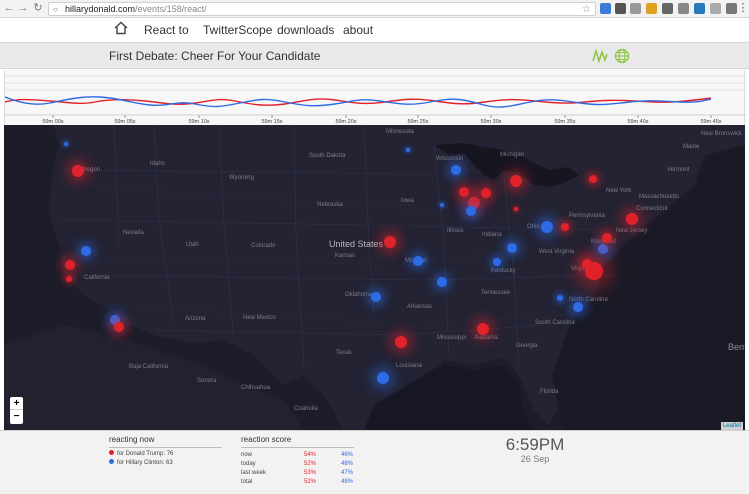  I want to click on map-place-label: Vermont, so click(678, 170).